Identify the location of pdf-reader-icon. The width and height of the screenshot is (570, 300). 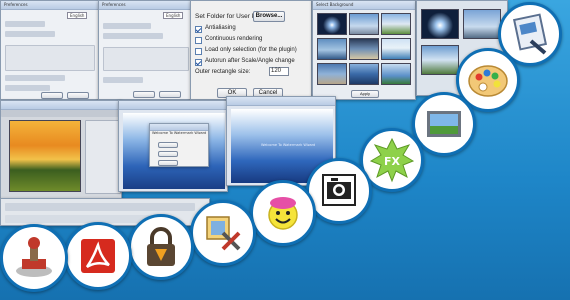
(98, 256).